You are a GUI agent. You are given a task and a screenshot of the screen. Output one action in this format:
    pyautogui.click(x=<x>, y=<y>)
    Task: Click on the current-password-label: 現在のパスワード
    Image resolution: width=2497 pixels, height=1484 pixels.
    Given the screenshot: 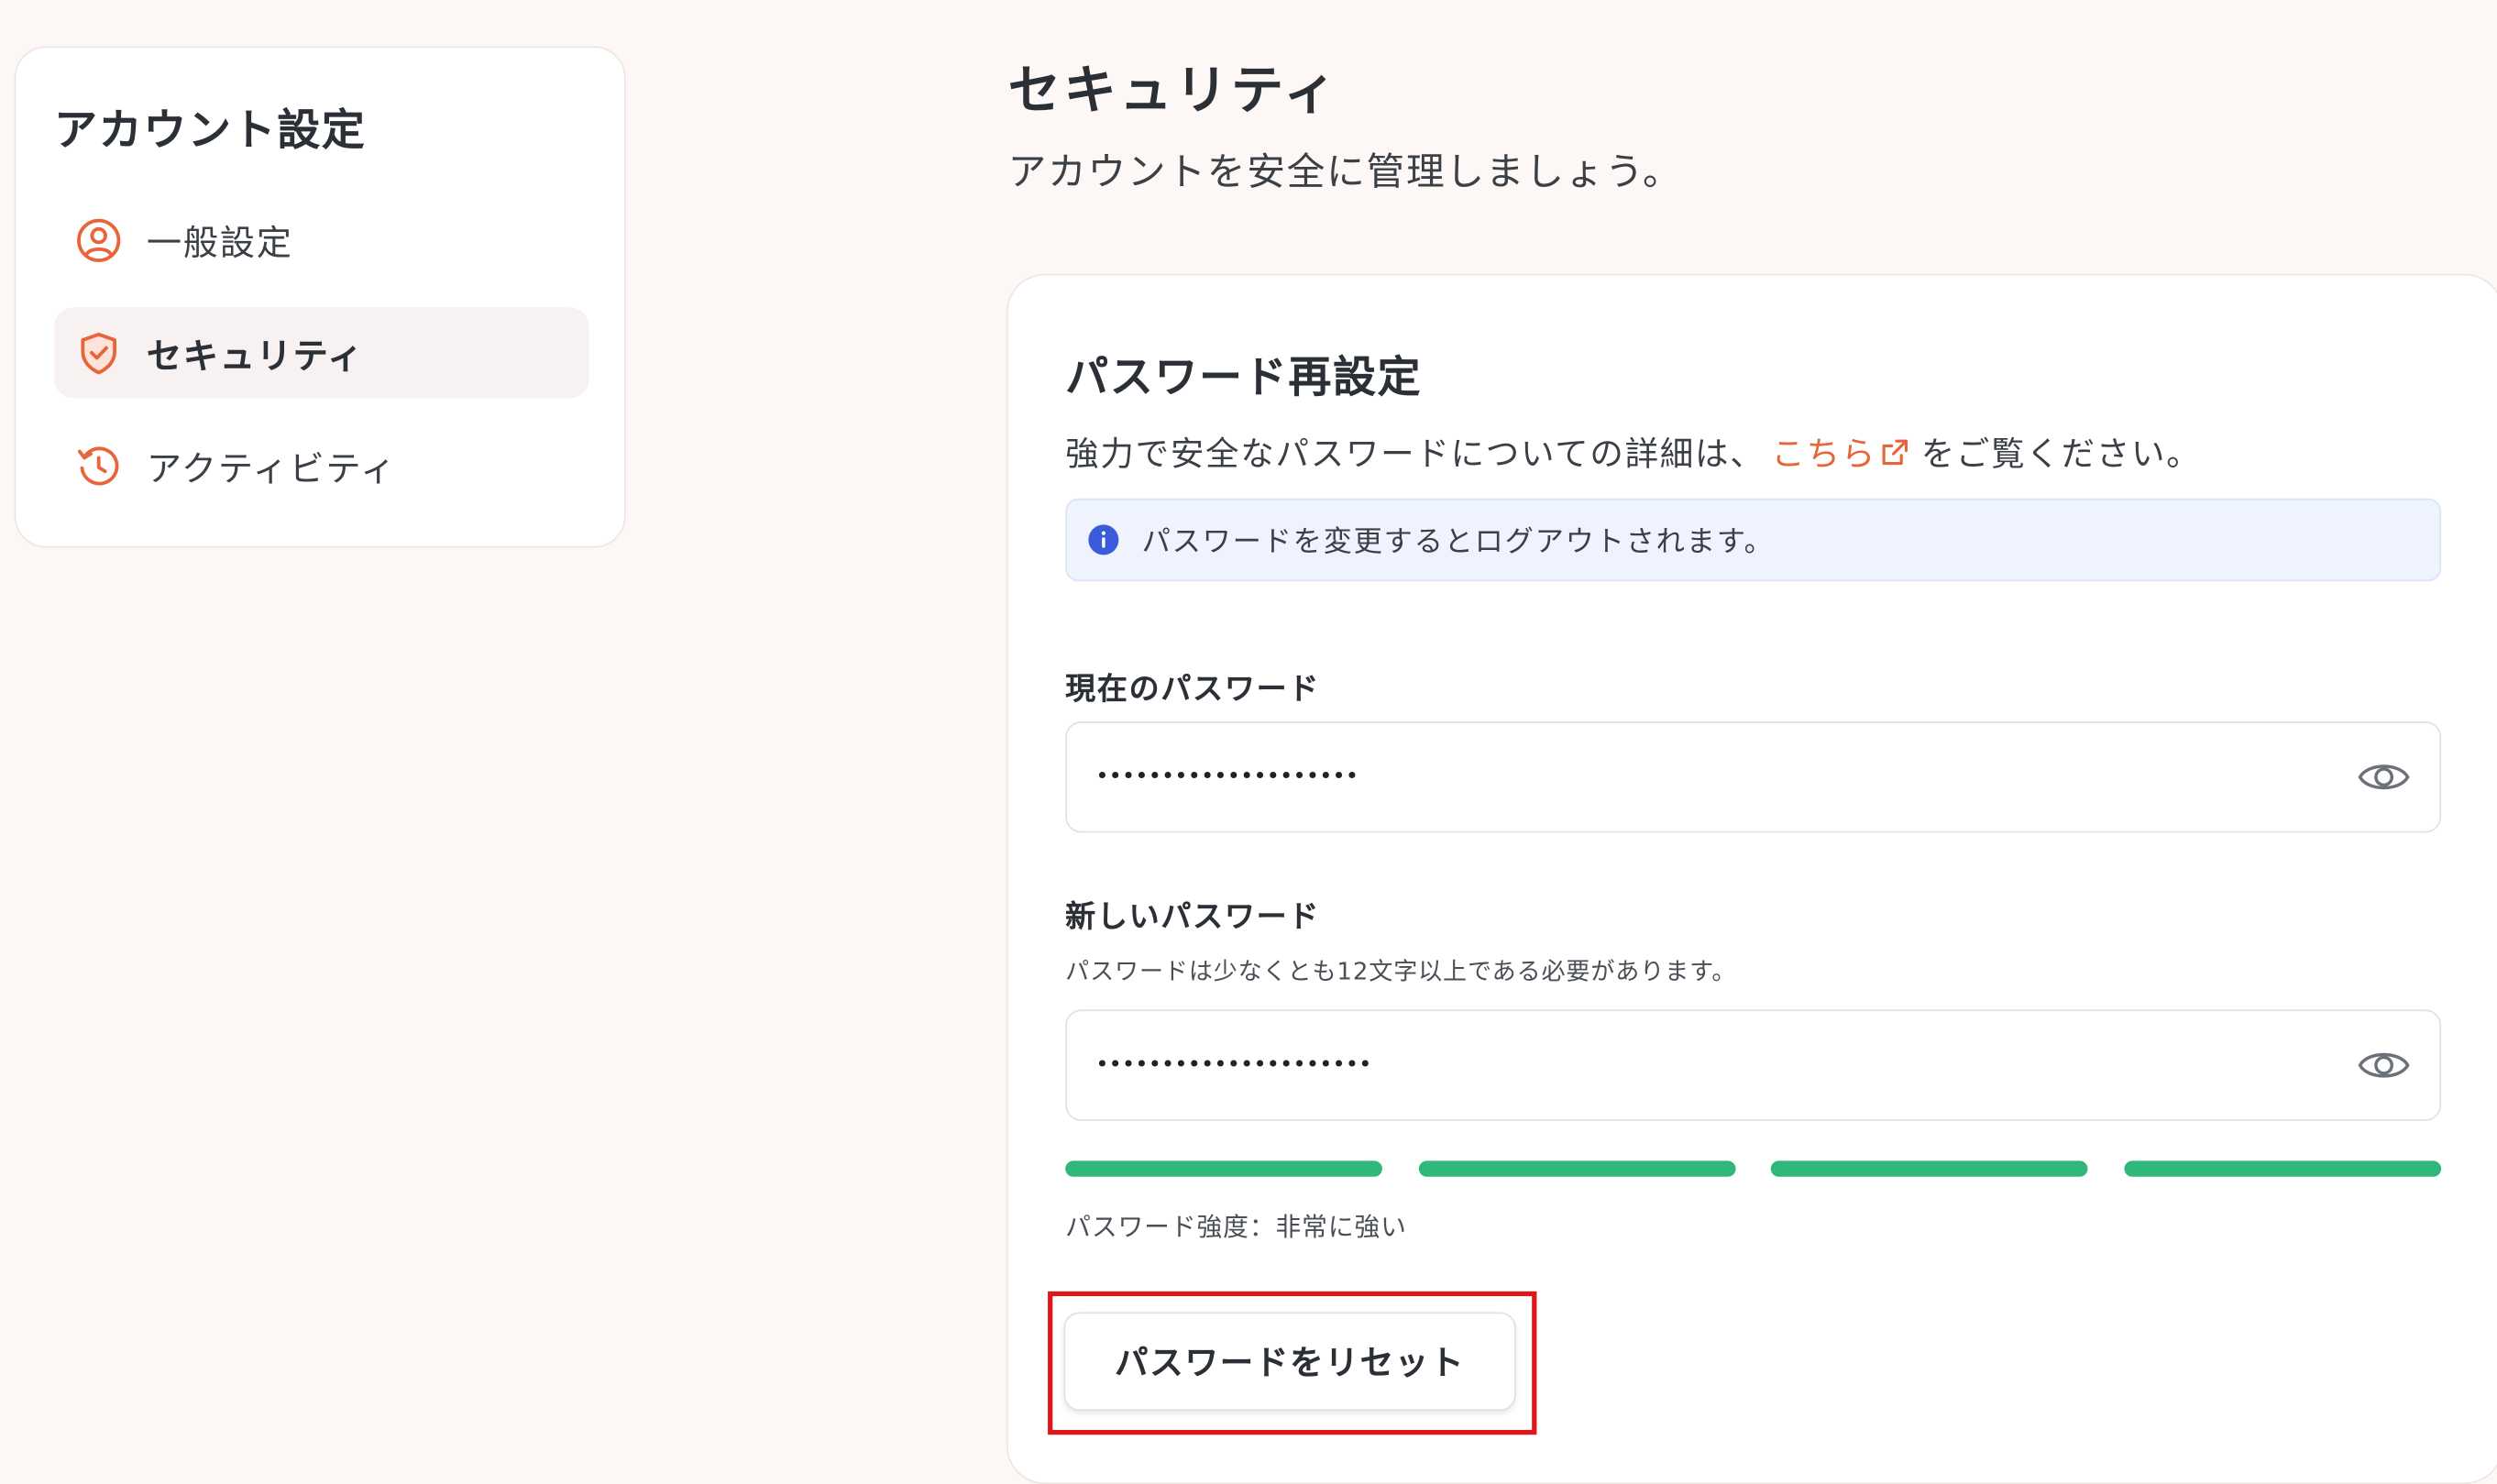 What is the action you would take?
    pyautogui.click(x=1193, y=690)
    